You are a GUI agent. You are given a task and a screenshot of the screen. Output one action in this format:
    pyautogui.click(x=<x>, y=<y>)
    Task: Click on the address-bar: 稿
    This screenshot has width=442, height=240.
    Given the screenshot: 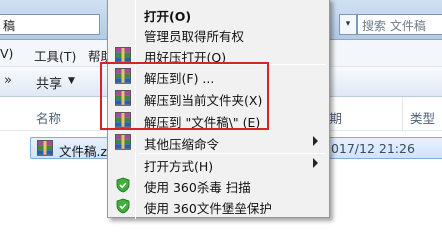 What is the action you would take?
    pyautogui.click(x=50, y=24)
    